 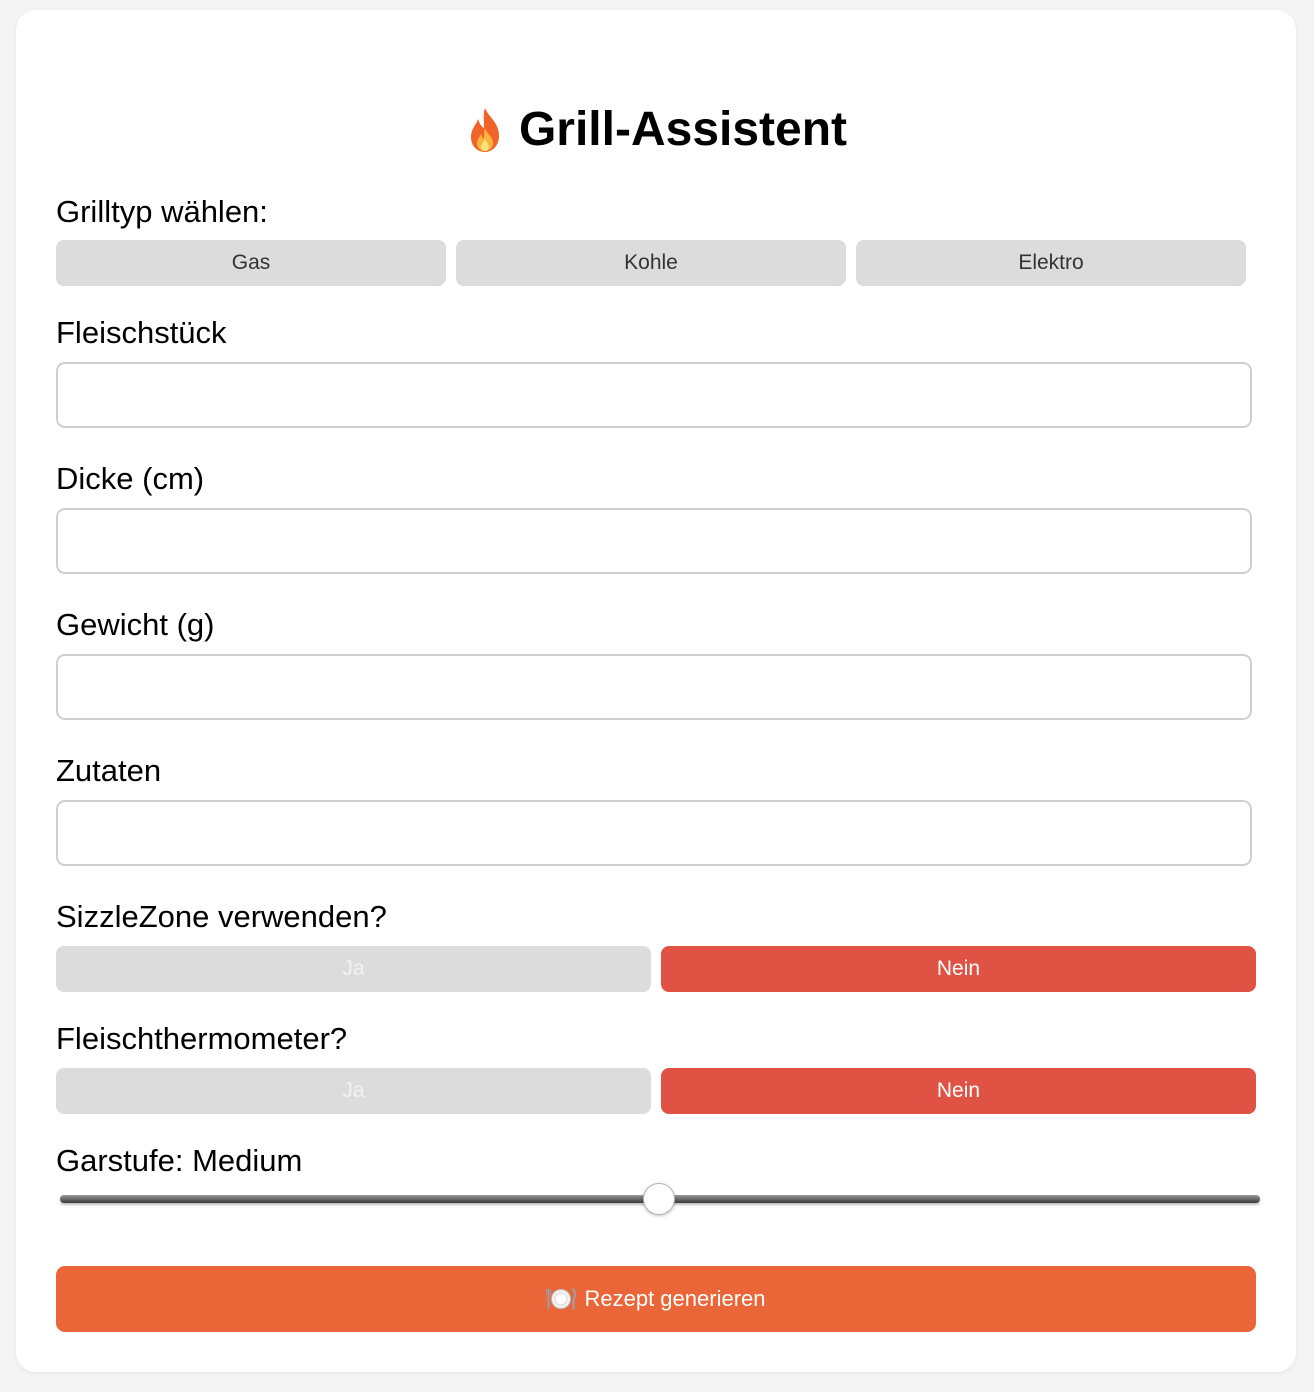 I want to click on thickness-label: Dicke (cm), so click(x=130, y=478).